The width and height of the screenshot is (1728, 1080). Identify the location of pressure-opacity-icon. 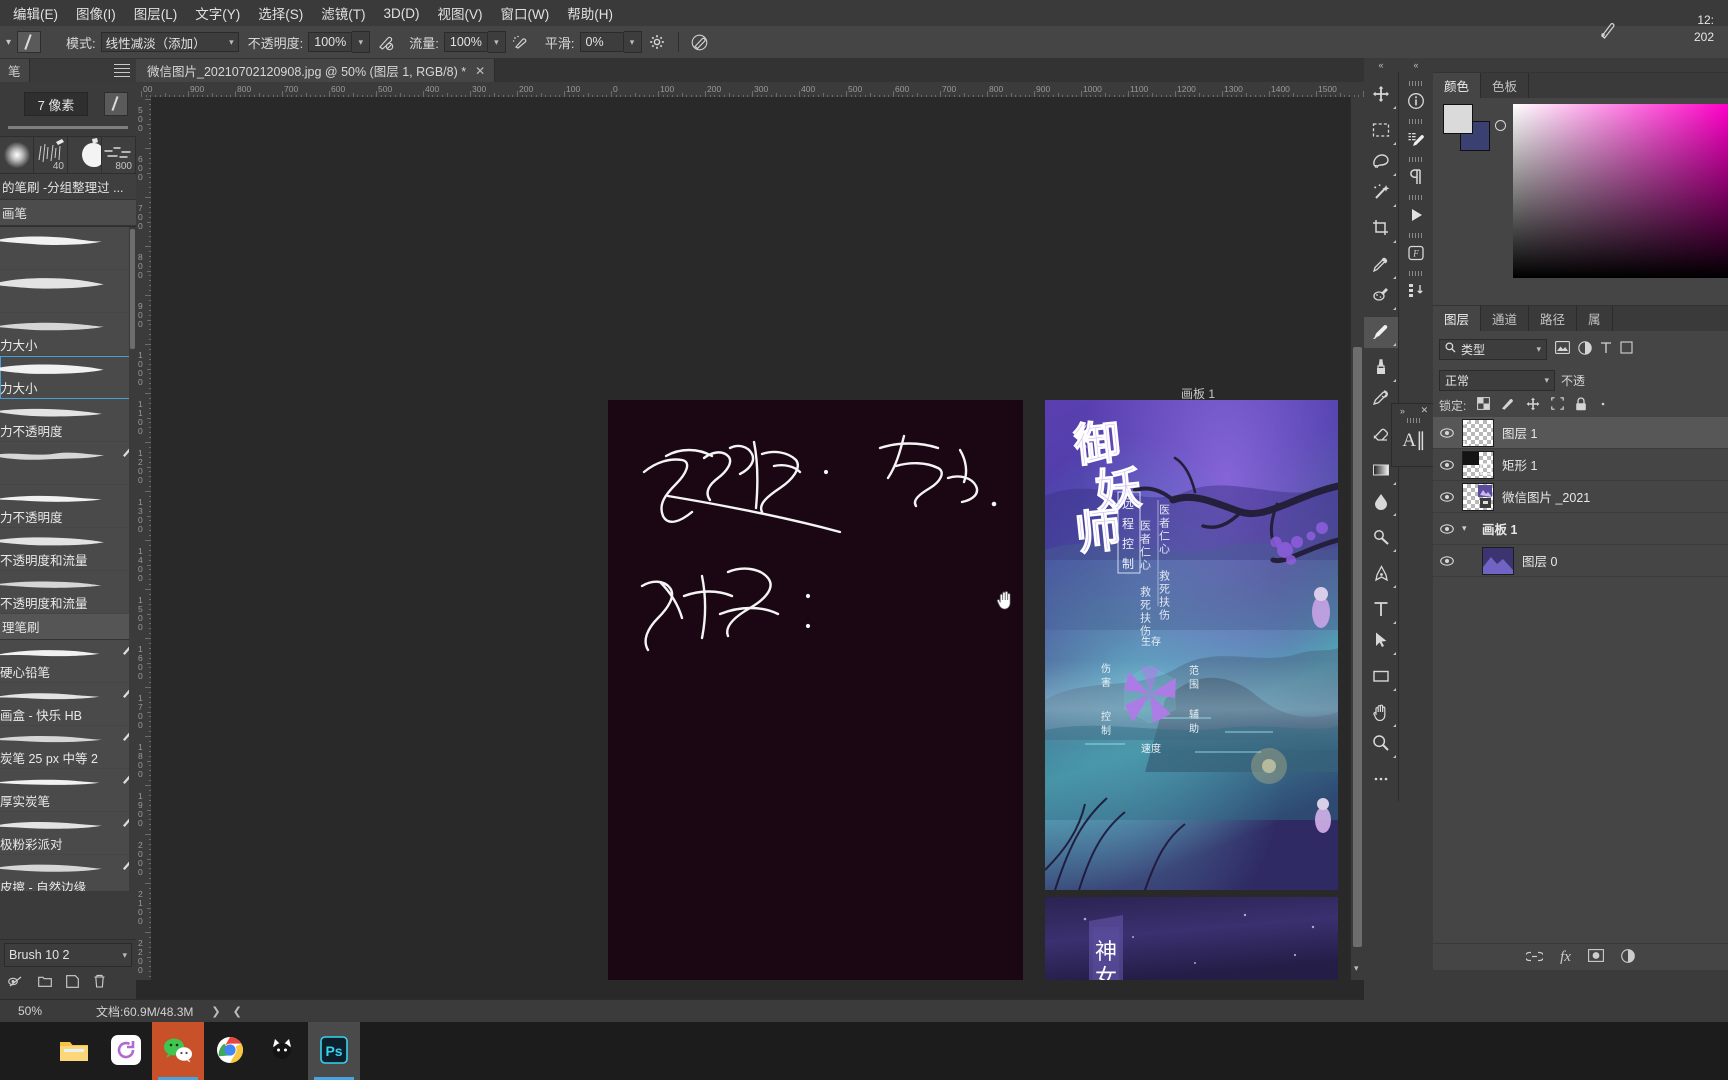
(385, 42).